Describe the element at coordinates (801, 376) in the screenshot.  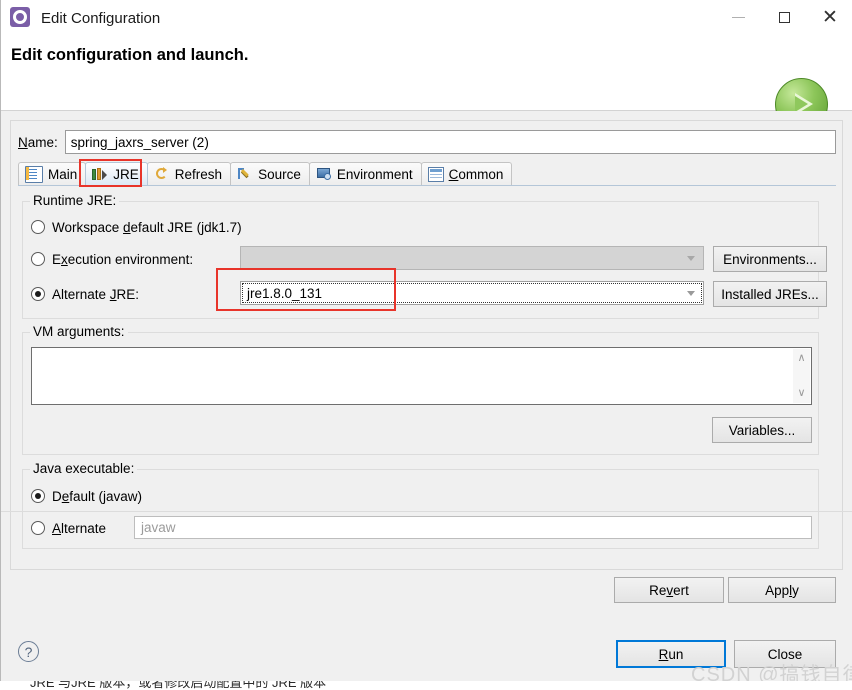
I see `vm-arguments-scrollbar: ∧ ∨` at that location.